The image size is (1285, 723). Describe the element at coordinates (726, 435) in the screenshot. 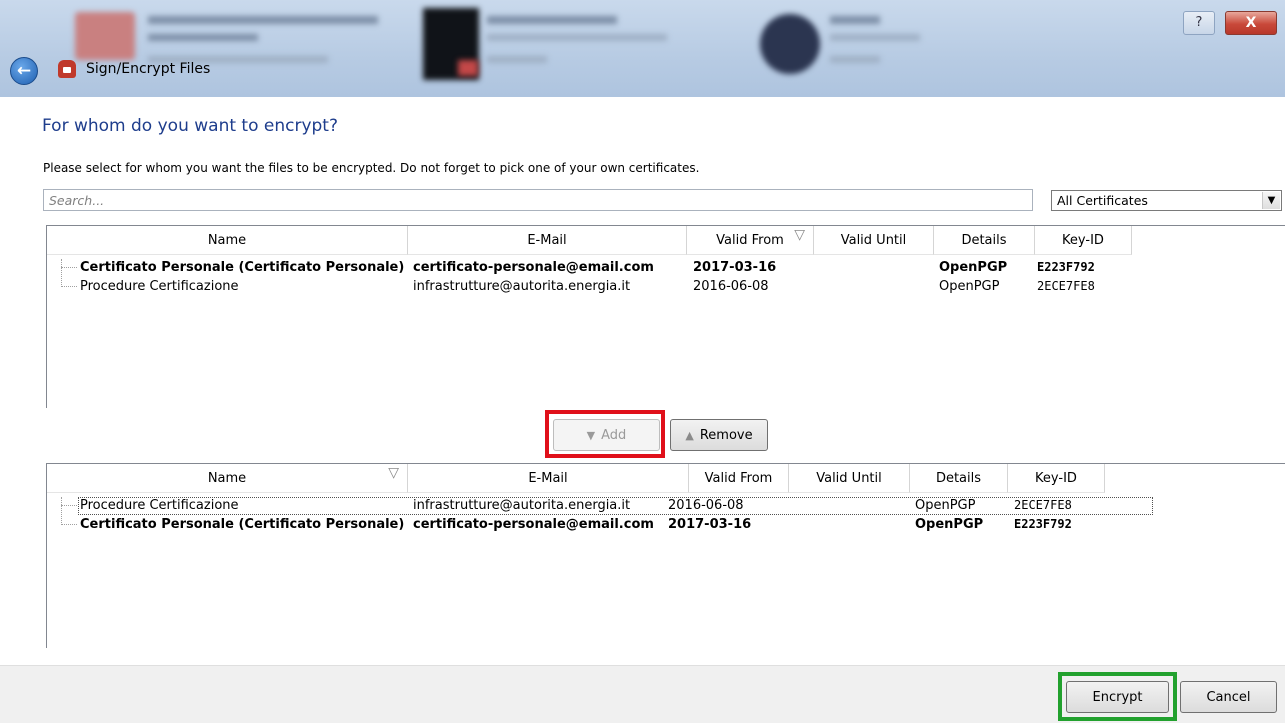

I see `remove-button-label: Remove` at that location.